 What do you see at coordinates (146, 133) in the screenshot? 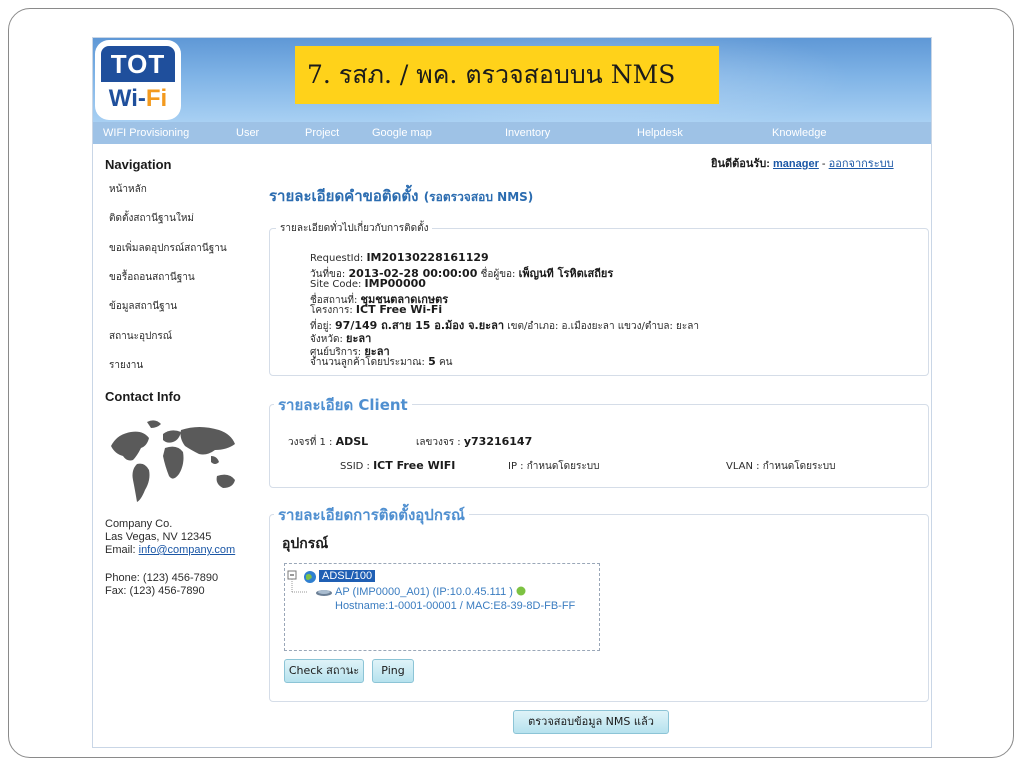
I see `nav-wifi-provisioning: WIFI Provisioning` at bounding box center [146, 133].